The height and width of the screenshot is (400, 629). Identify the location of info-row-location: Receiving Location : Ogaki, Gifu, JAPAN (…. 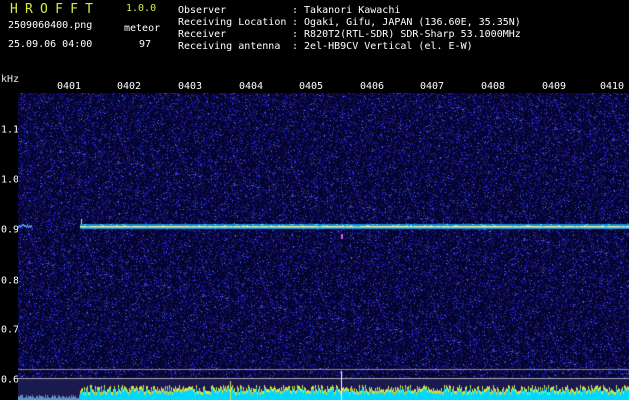
(349, 23).